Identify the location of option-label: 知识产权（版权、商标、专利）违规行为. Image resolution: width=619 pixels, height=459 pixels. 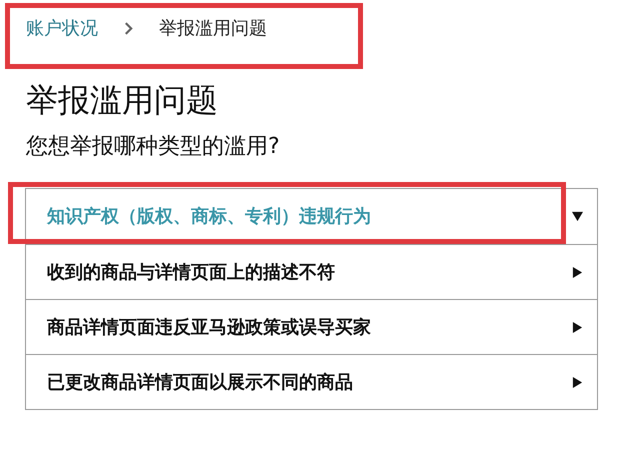
(209, 217).